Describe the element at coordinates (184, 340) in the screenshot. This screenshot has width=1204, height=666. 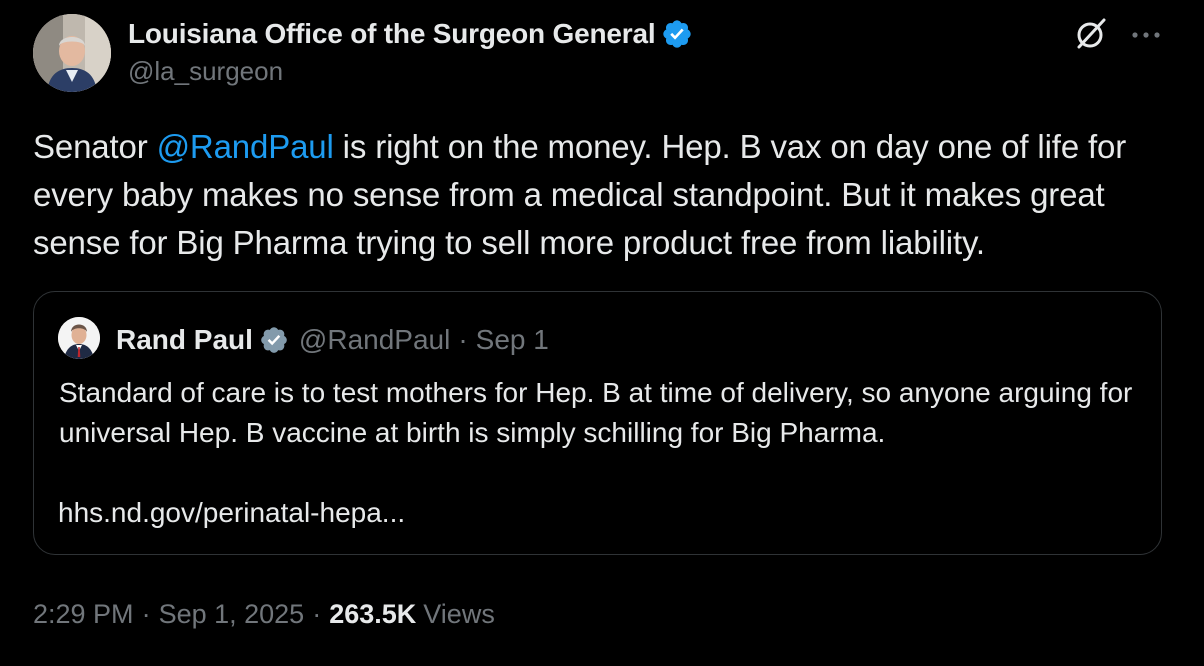
I see `quote-author-name: Rand Paul` at that location.